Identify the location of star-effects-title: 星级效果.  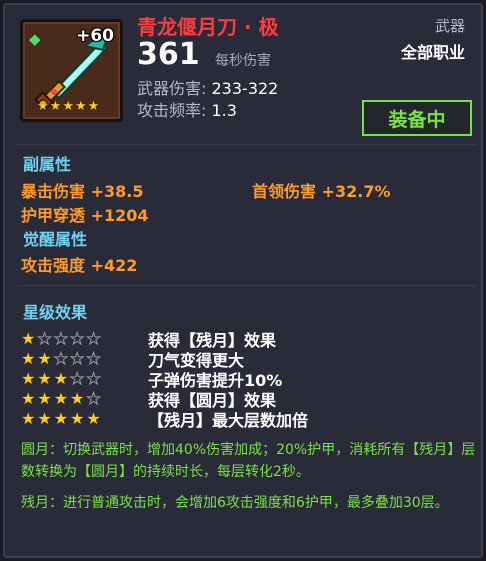
(55, 312).